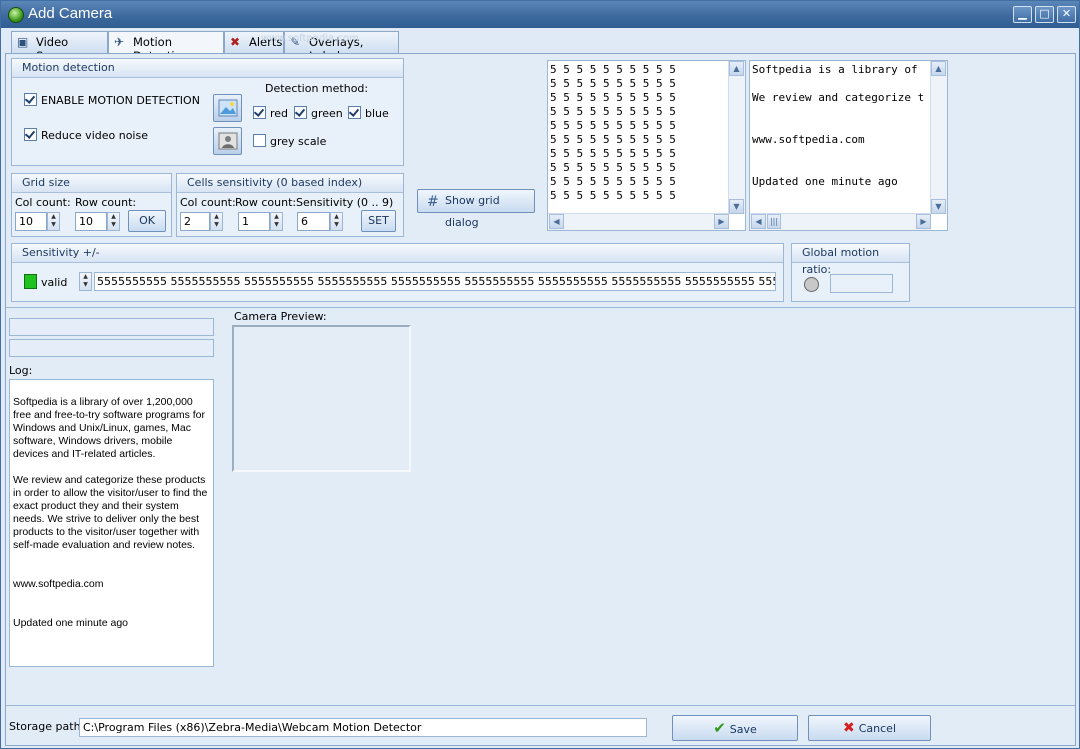  I want to click on checkbox-label: grey scale, so click(298, 141).